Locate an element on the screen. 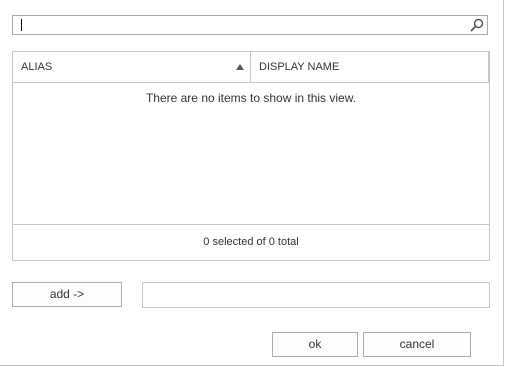 This screenshot has height=367, width=505. column-header-alias-label: ALIAS is located at coordinates (37, 67).